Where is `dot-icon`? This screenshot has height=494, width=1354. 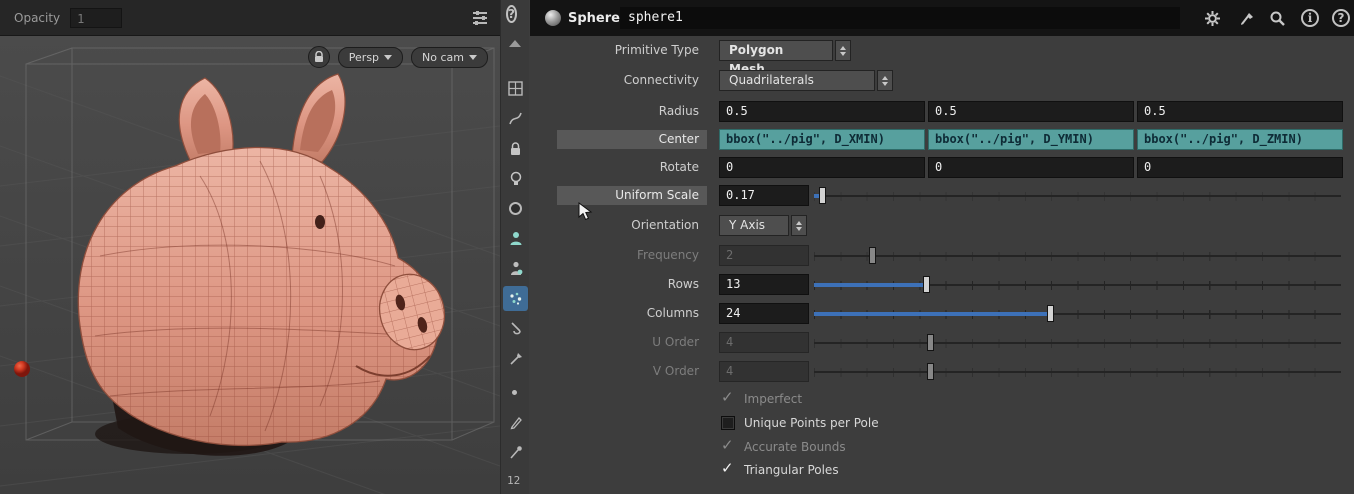
dot-icon is located at coordinates (514, 392).